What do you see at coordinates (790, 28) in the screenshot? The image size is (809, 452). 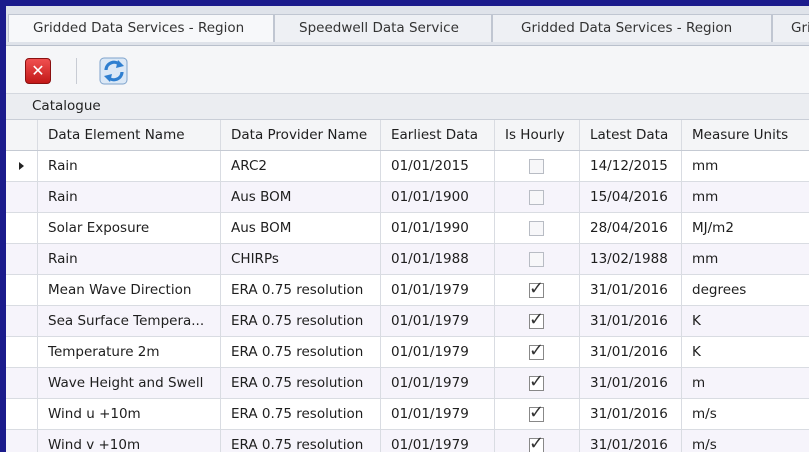 I see `tab-overflow: Gri` at bounding box center [790, 28].